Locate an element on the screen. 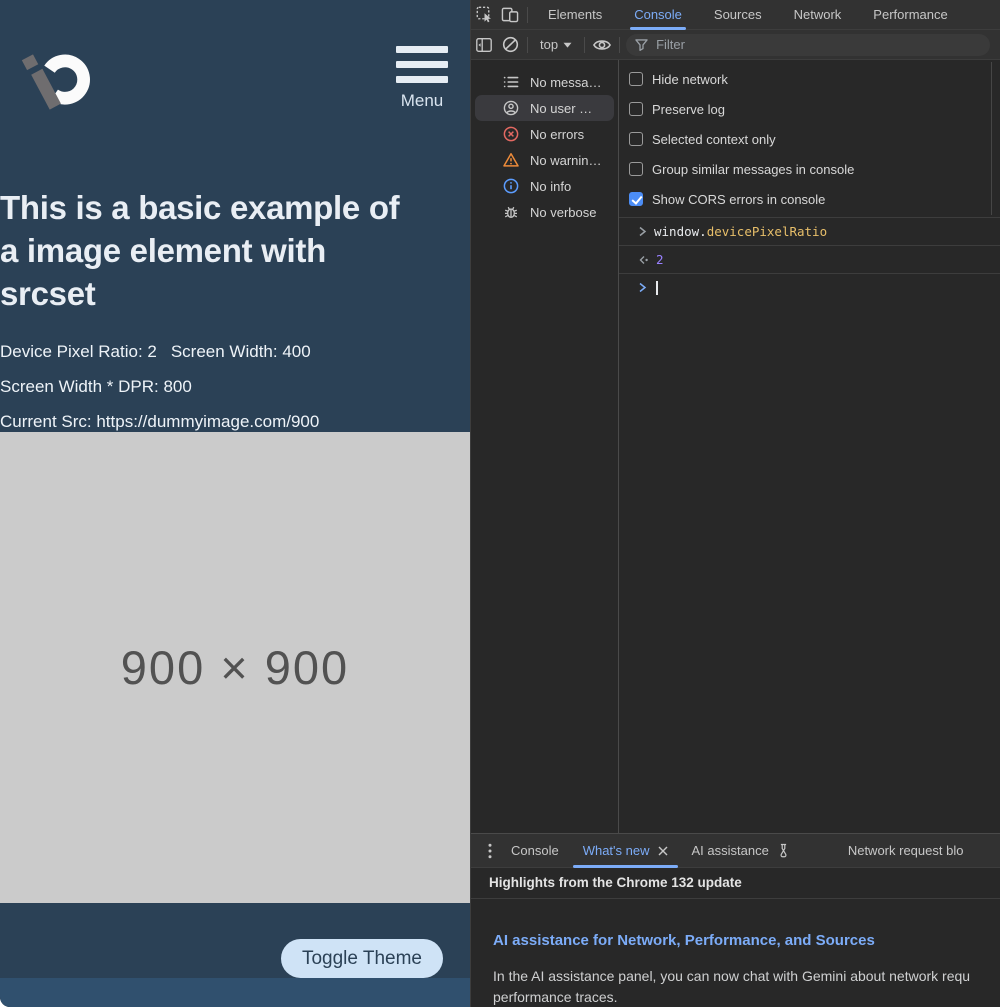 The image size is (1000, 1007). filter-input is located at coordinates (817, 44).